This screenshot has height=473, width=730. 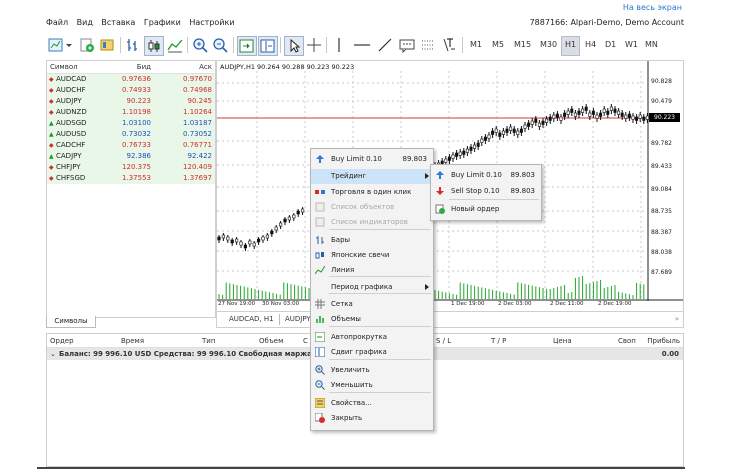 What do you see at coordinates (247, 46) in the screenshot?
I see `autoscroll-icon` at bounding box center [247, 46].